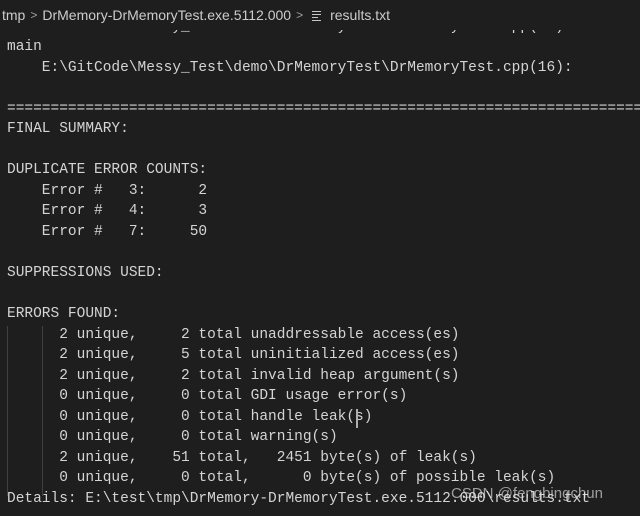 The image size is (640, 516). Describe the element at coordinates (107, 170) in the screenshot. I see `editor-line: DUPLICATE ERROR COUNTS:` at that location.